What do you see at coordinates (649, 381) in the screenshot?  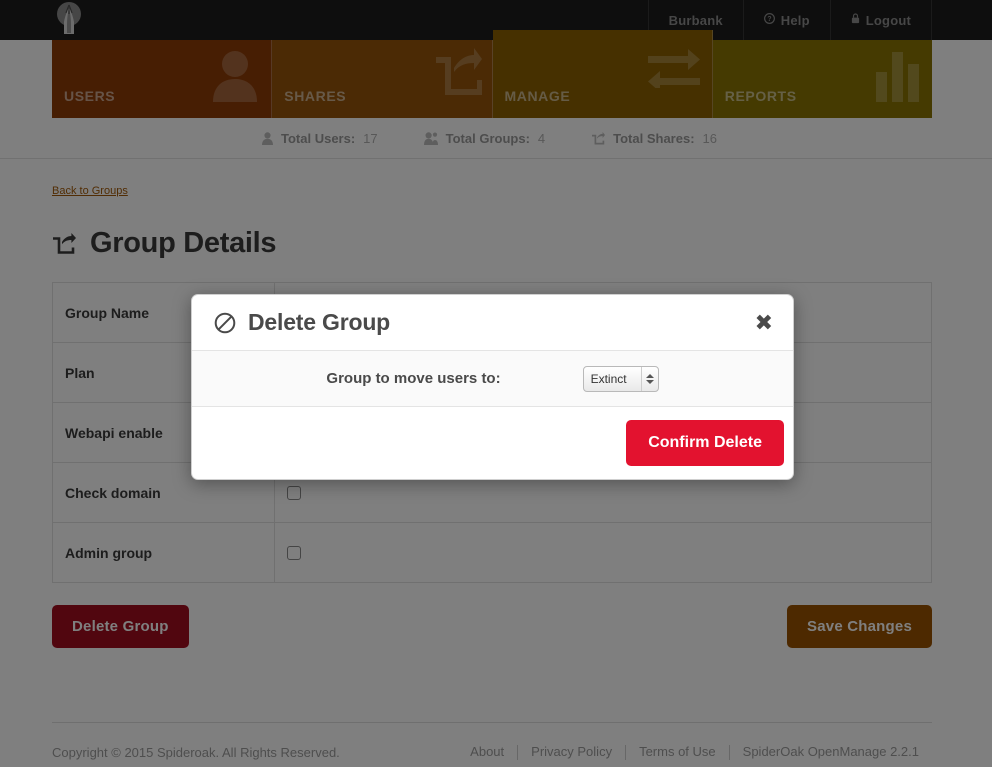 I see `caret-down-icon` at bounding box center [649, 381].